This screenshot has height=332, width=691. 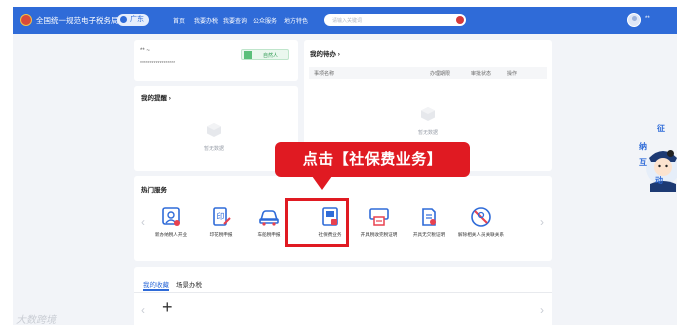 What do you see at coordinates (156, 97) in the screenshot?
I see `reminder-title: 我的提醒 ›` at bounding box center [156, 97].